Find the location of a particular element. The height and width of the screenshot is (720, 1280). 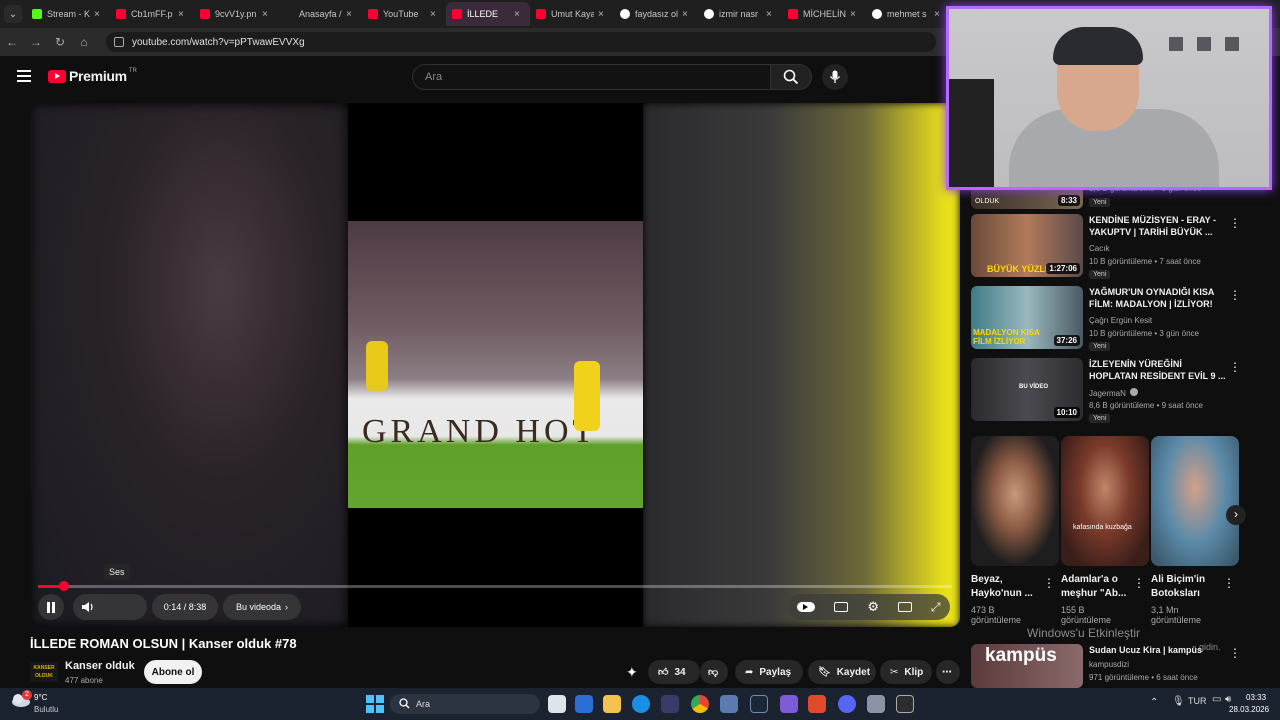

fullscreen-icon: ⤢ is located at coordinates (936, 607).